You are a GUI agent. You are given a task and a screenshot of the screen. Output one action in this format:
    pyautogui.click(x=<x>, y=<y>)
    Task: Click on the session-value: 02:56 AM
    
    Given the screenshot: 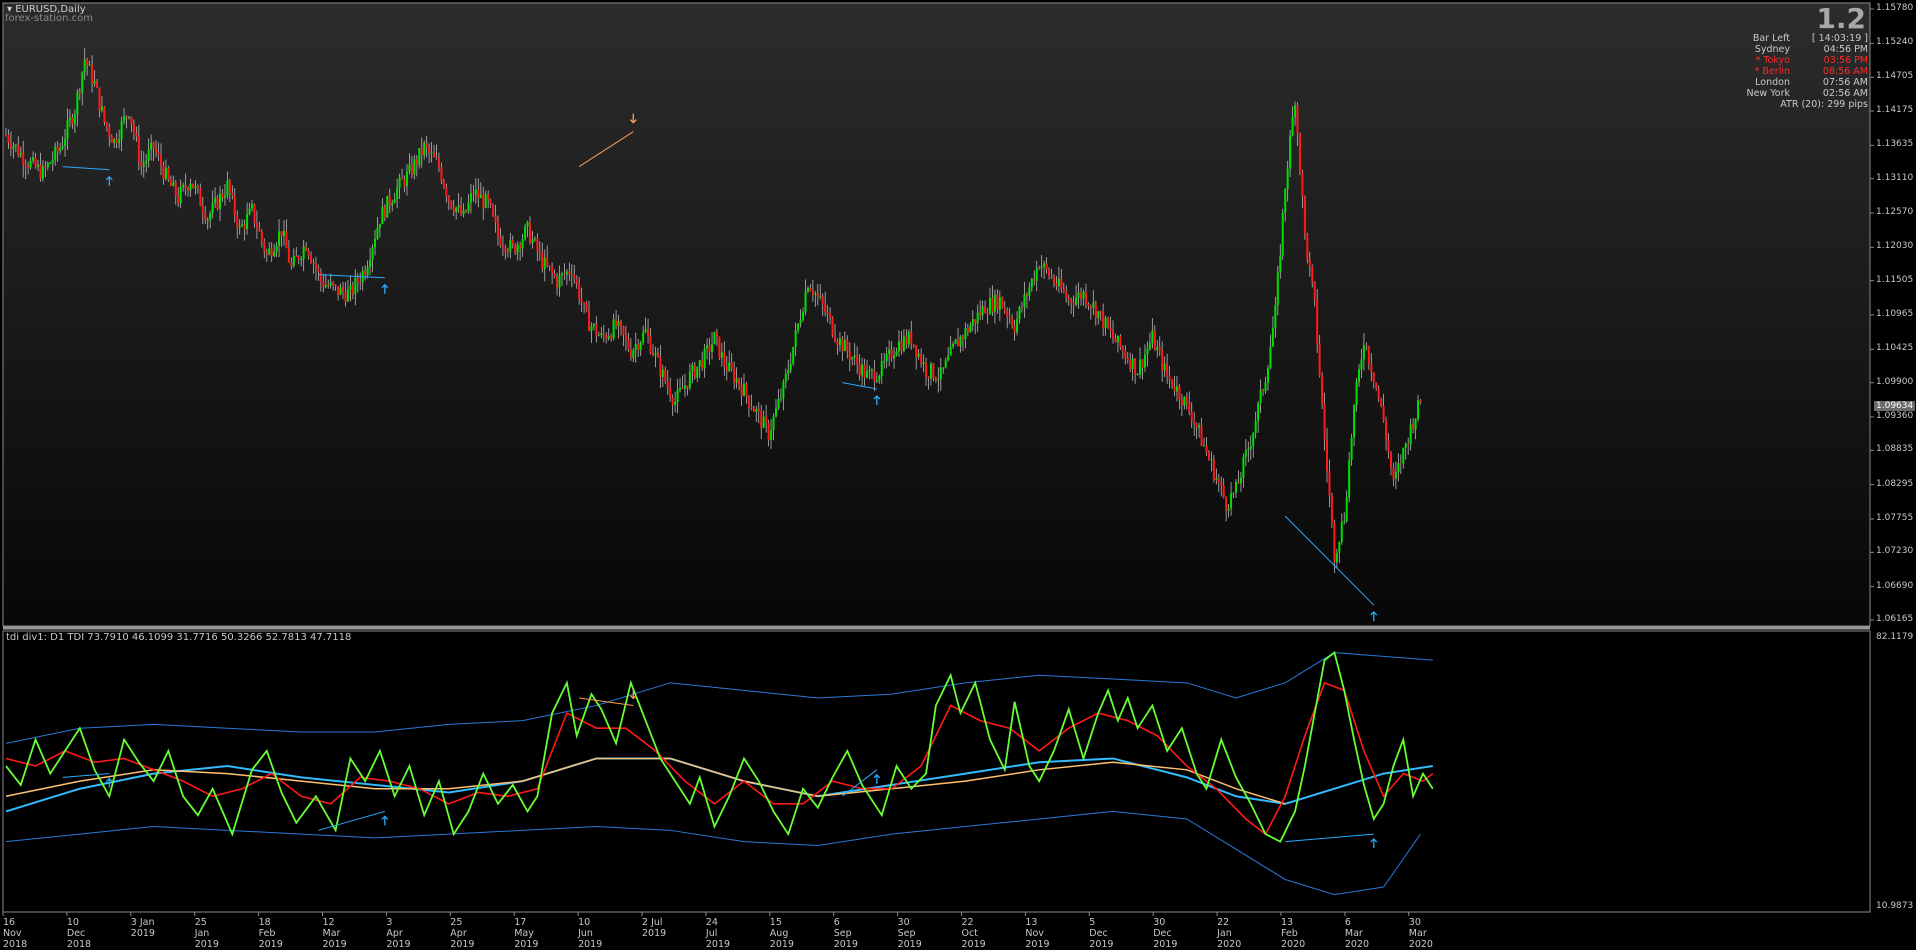 What is the action you would take?
    pyautogui.click(x=1845, y=93)
    